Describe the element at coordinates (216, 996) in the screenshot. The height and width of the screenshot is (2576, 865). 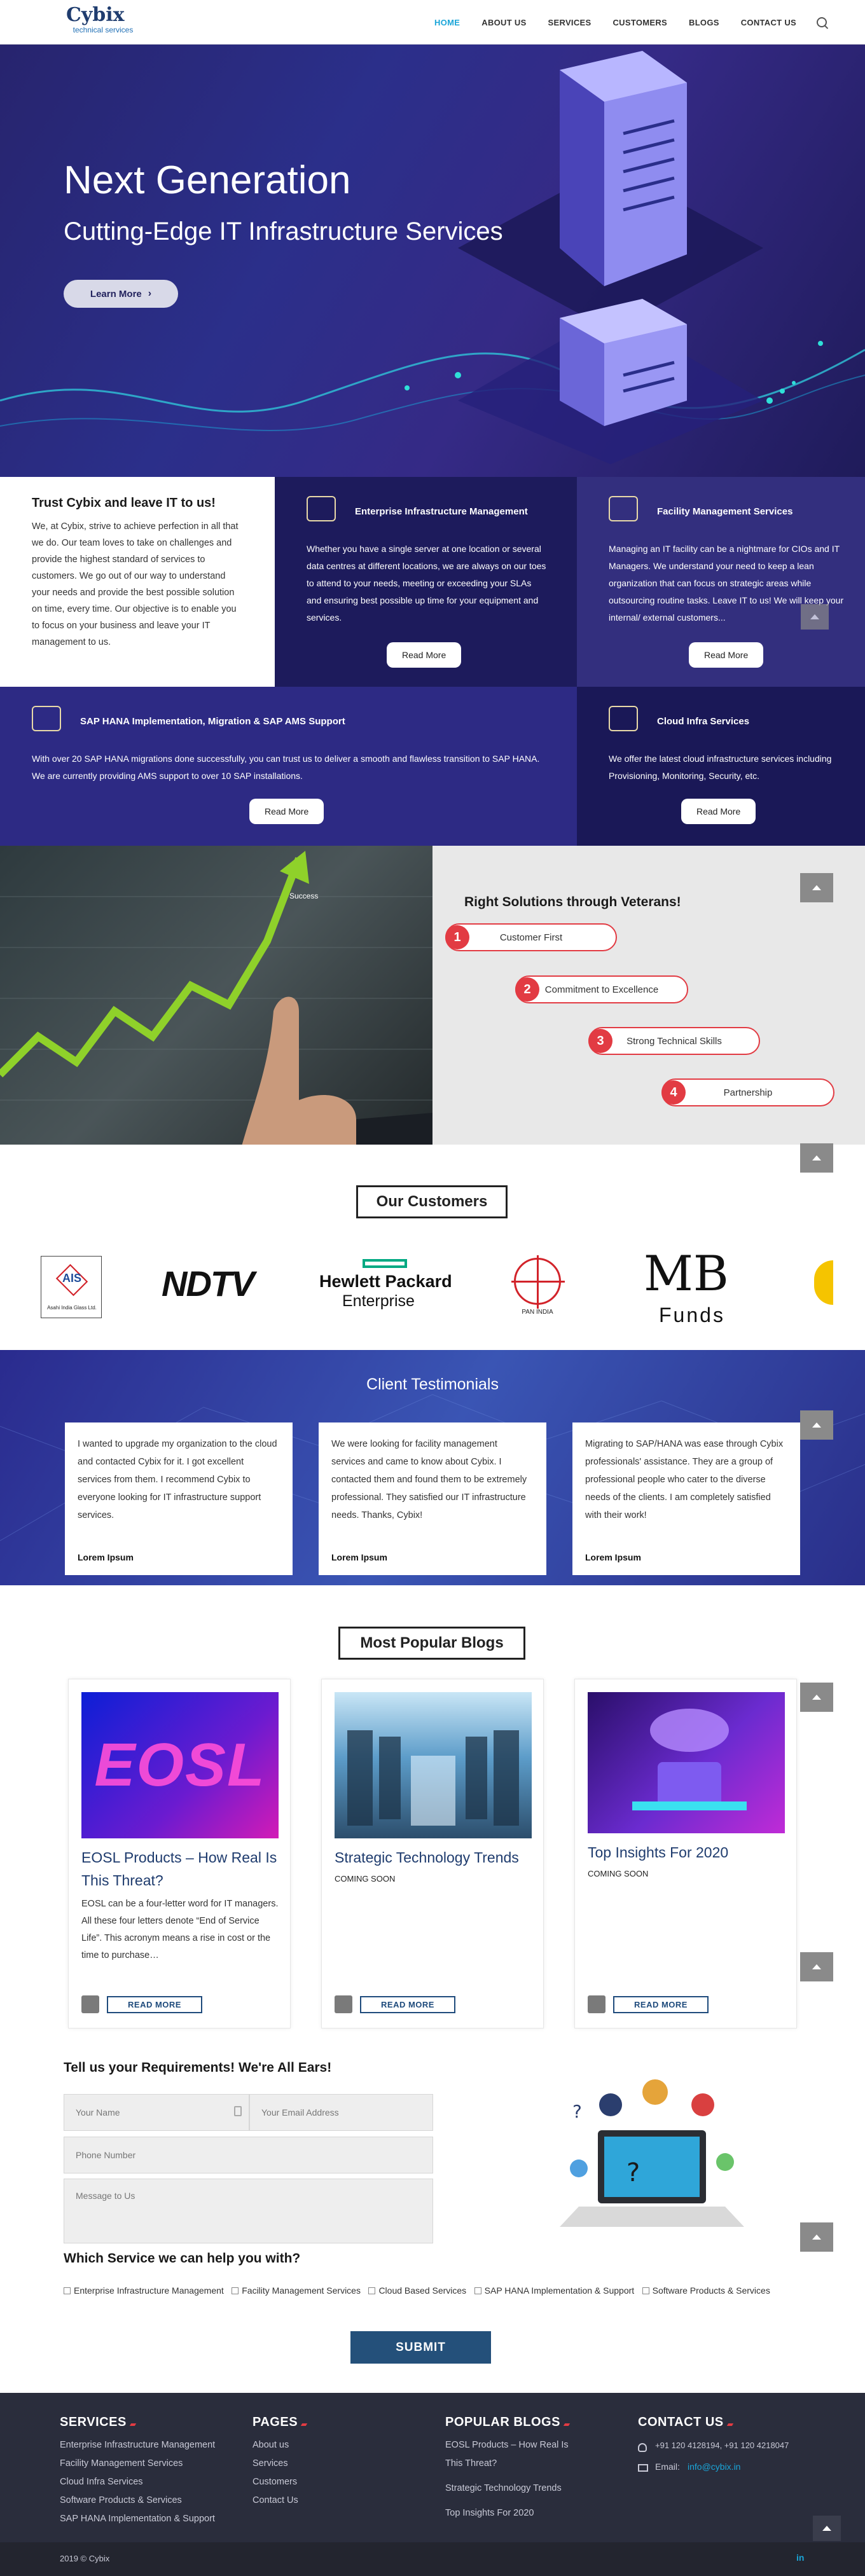
I see `success-graph-image: Success` at that location.